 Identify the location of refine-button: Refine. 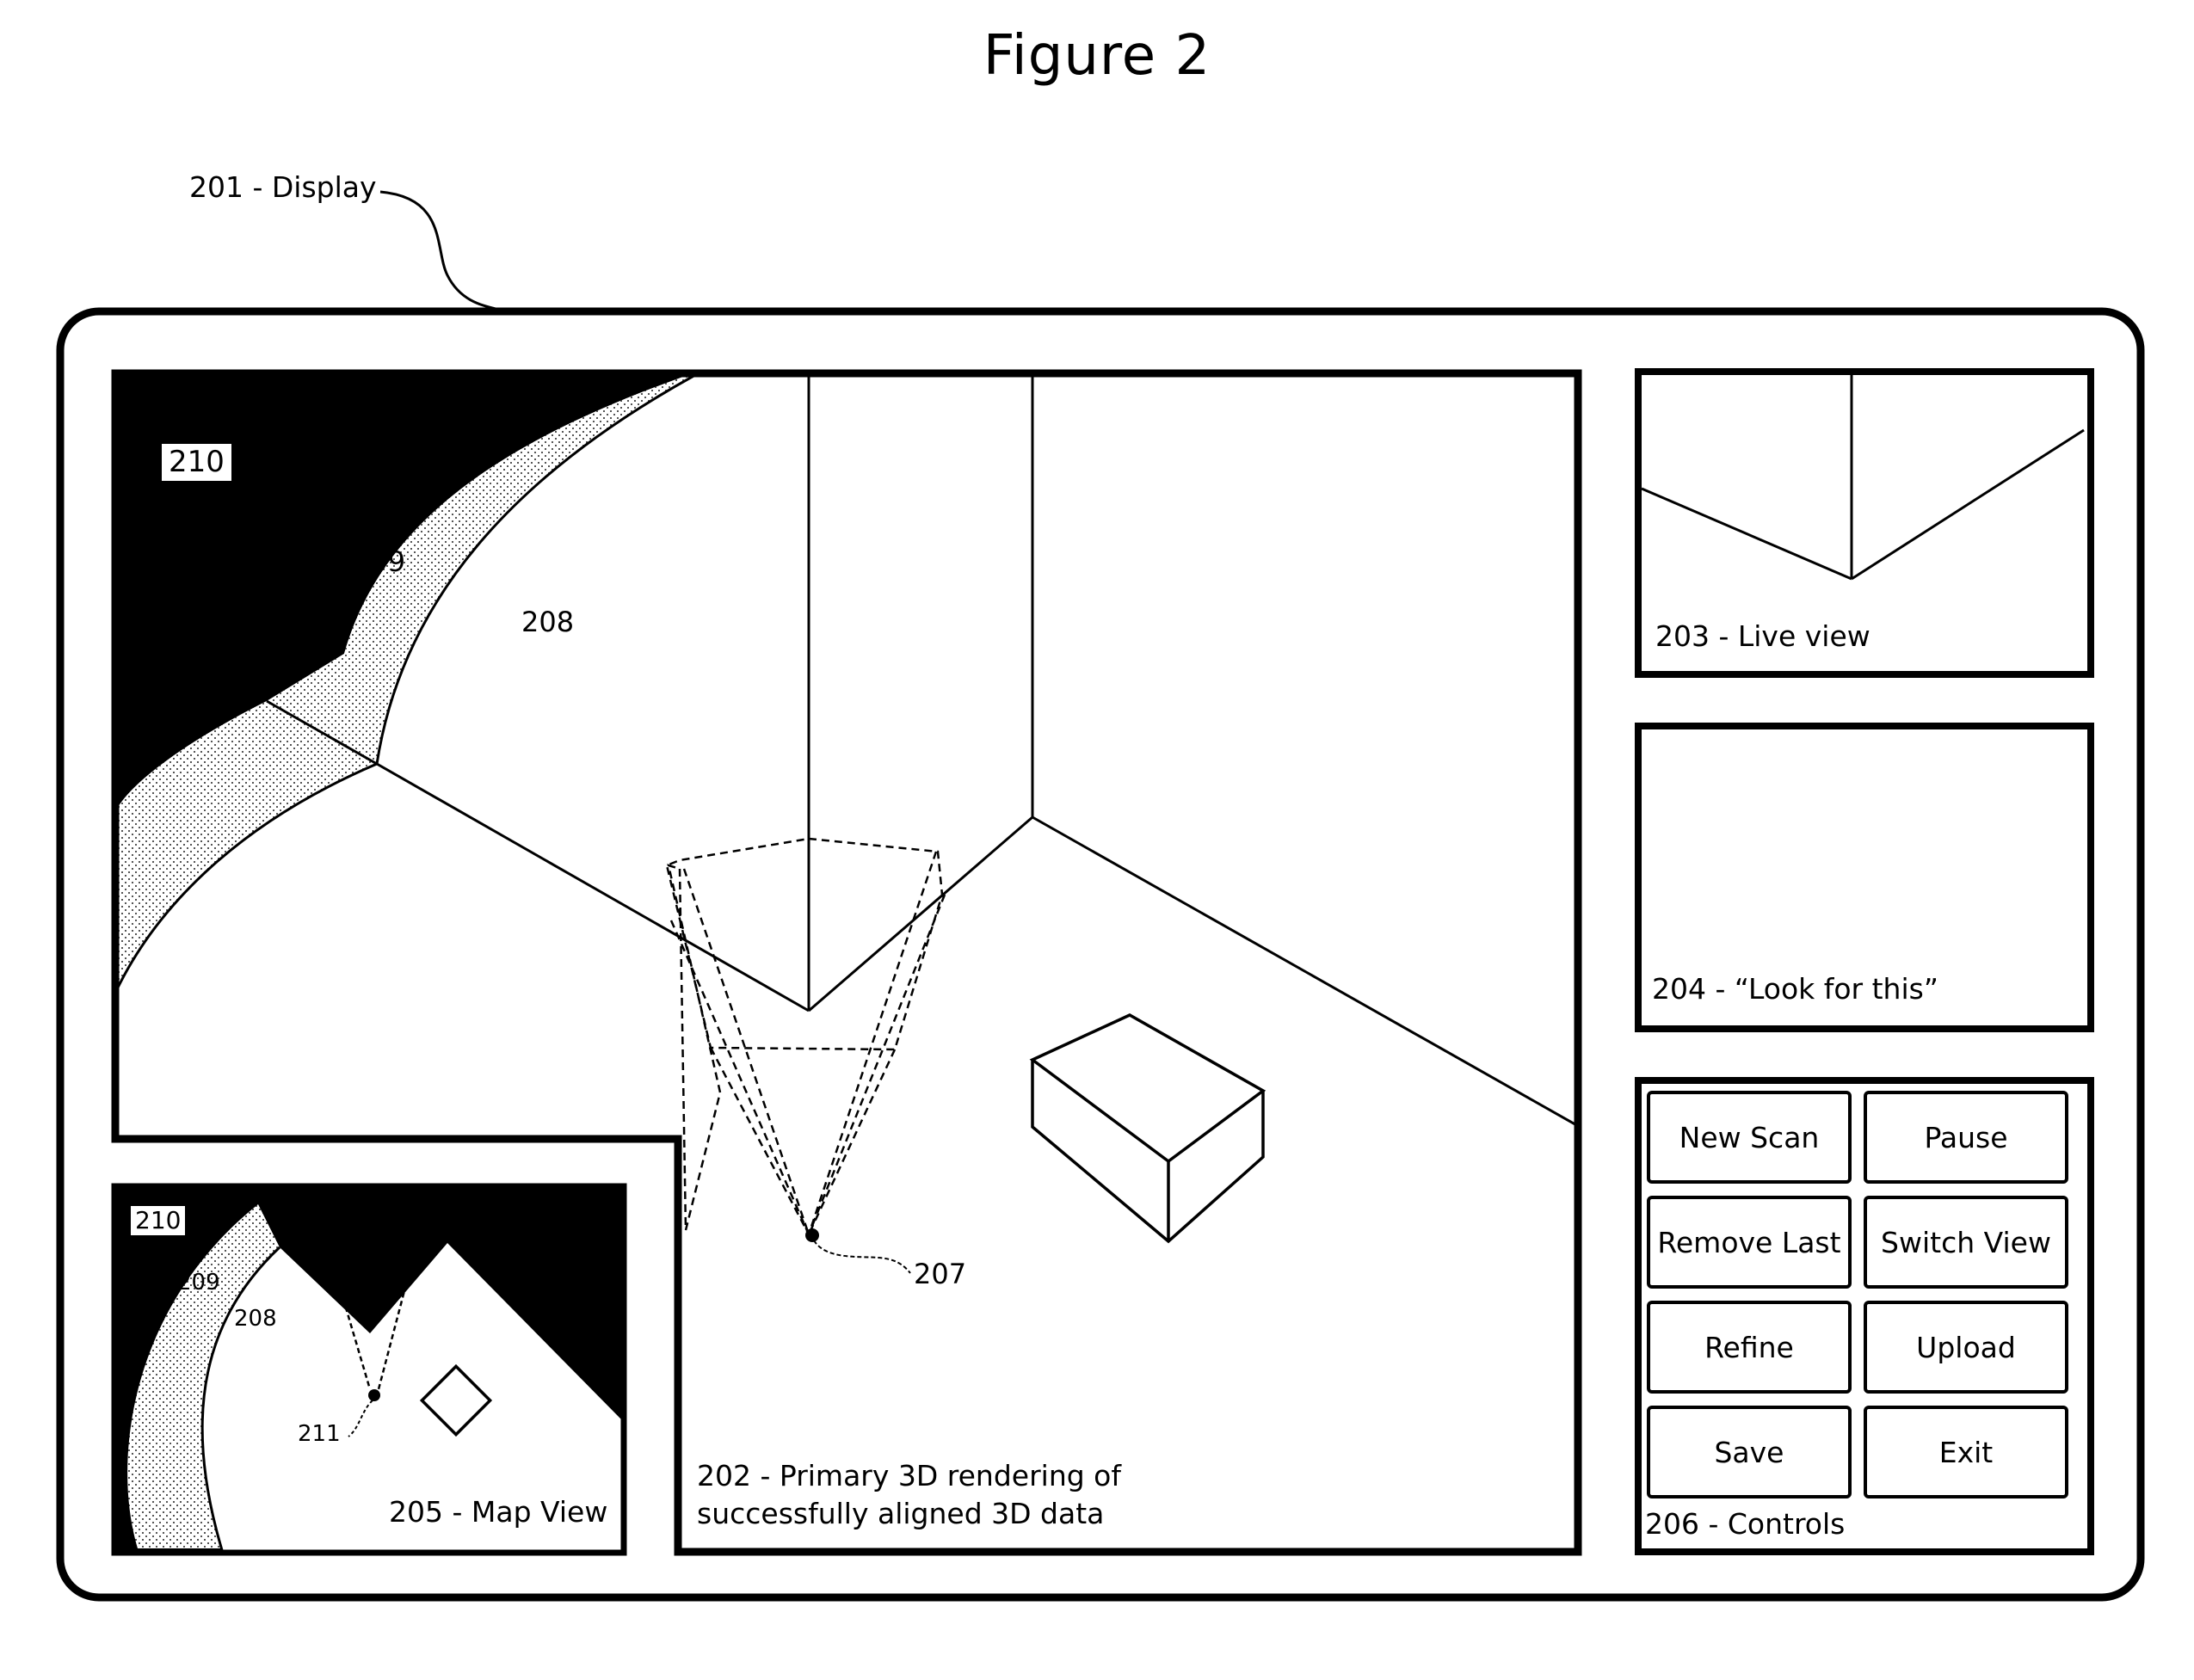
(1749, 1348).